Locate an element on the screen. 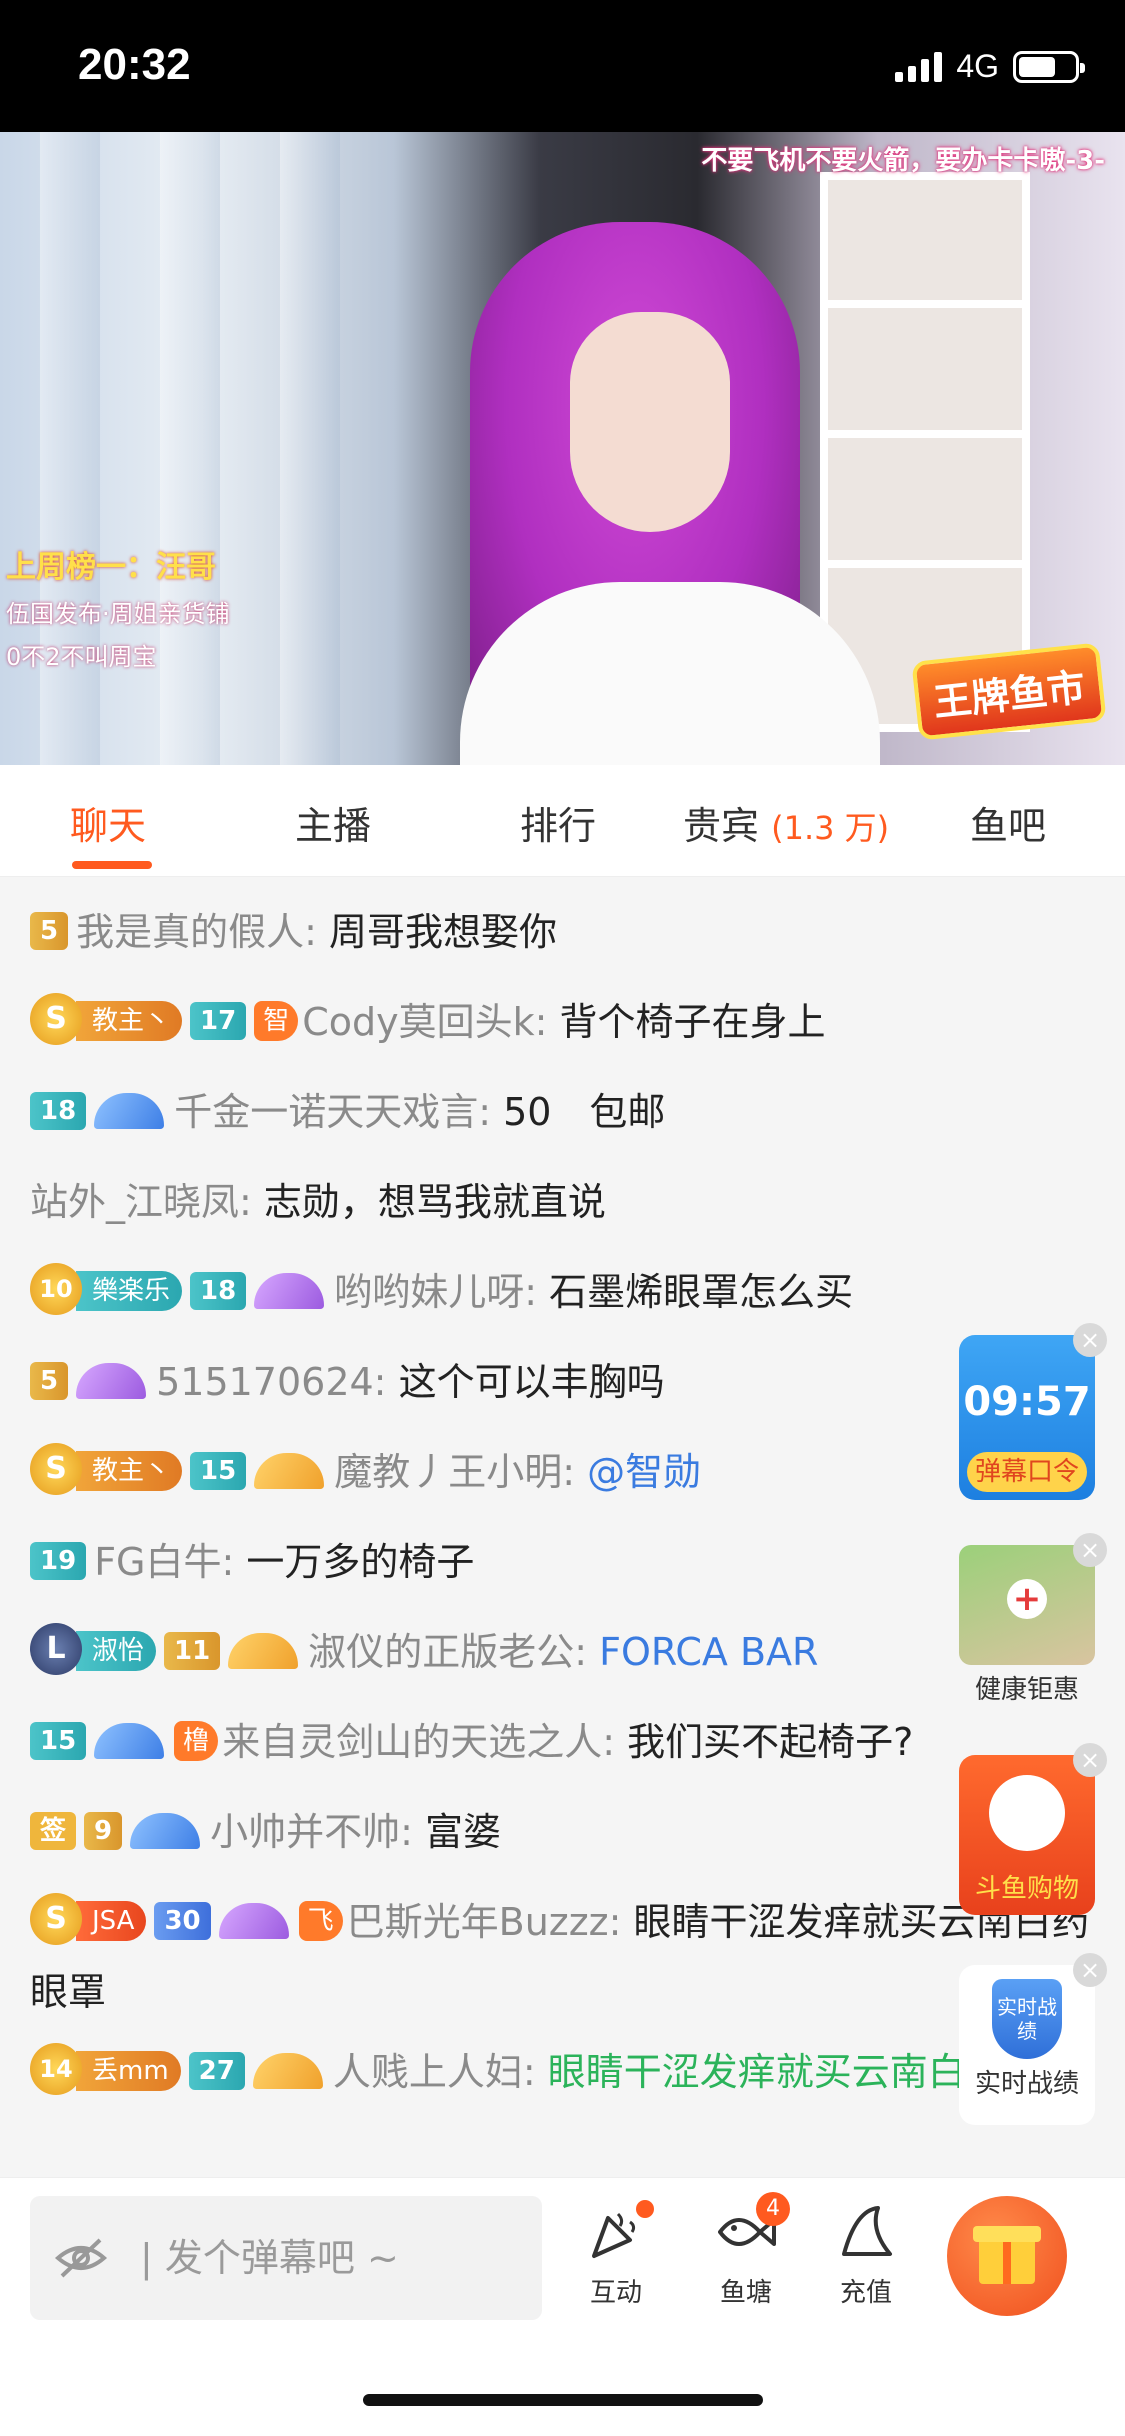 This screenshot has height=2436, width=1125. overlay-line: 0不2不叫周宝 is located at coordinates (81, 657).